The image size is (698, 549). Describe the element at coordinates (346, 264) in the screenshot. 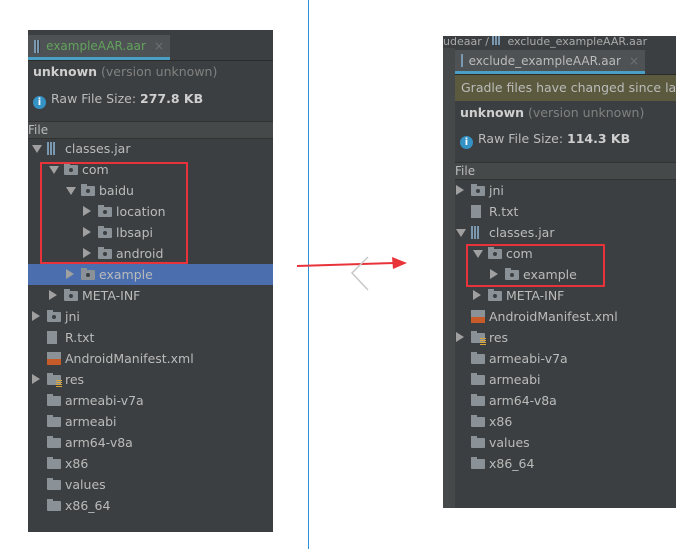

I see `arrow-line` at that location.